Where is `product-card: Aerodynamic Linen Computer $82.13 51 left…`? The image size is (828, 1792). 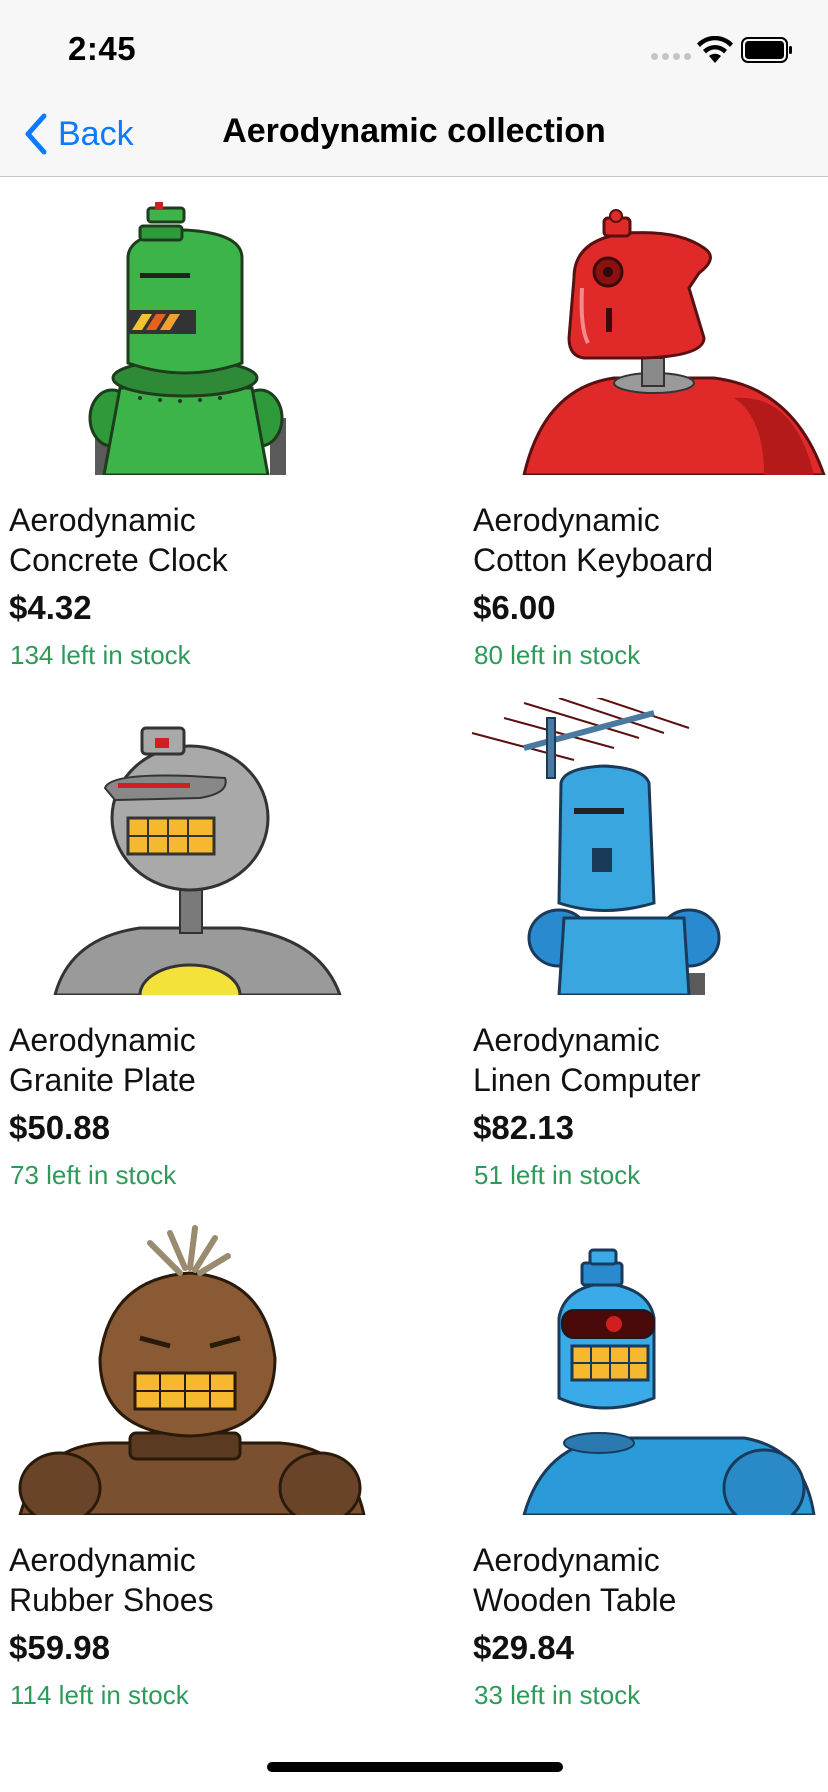
product-card: Aerodynamic Linen Computer $82.13 51 left… is located at coordinates (646, 948).